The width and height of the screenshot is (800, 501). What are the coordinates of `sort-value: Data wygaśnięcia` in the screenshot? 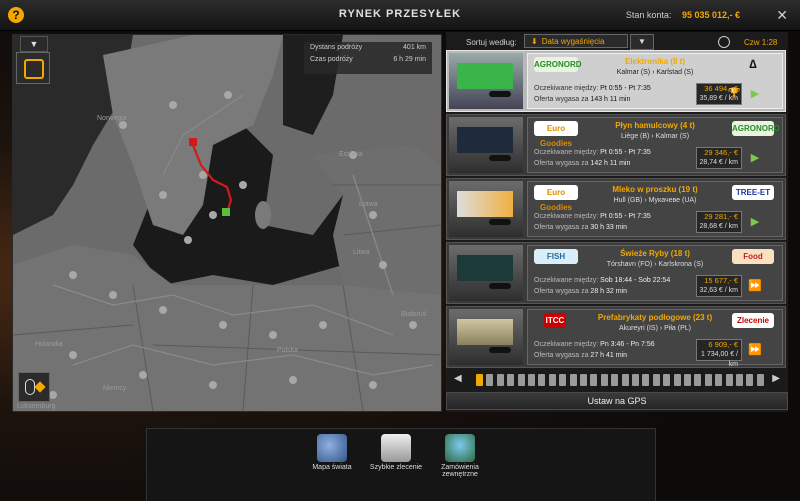 It's located at (573, 41).